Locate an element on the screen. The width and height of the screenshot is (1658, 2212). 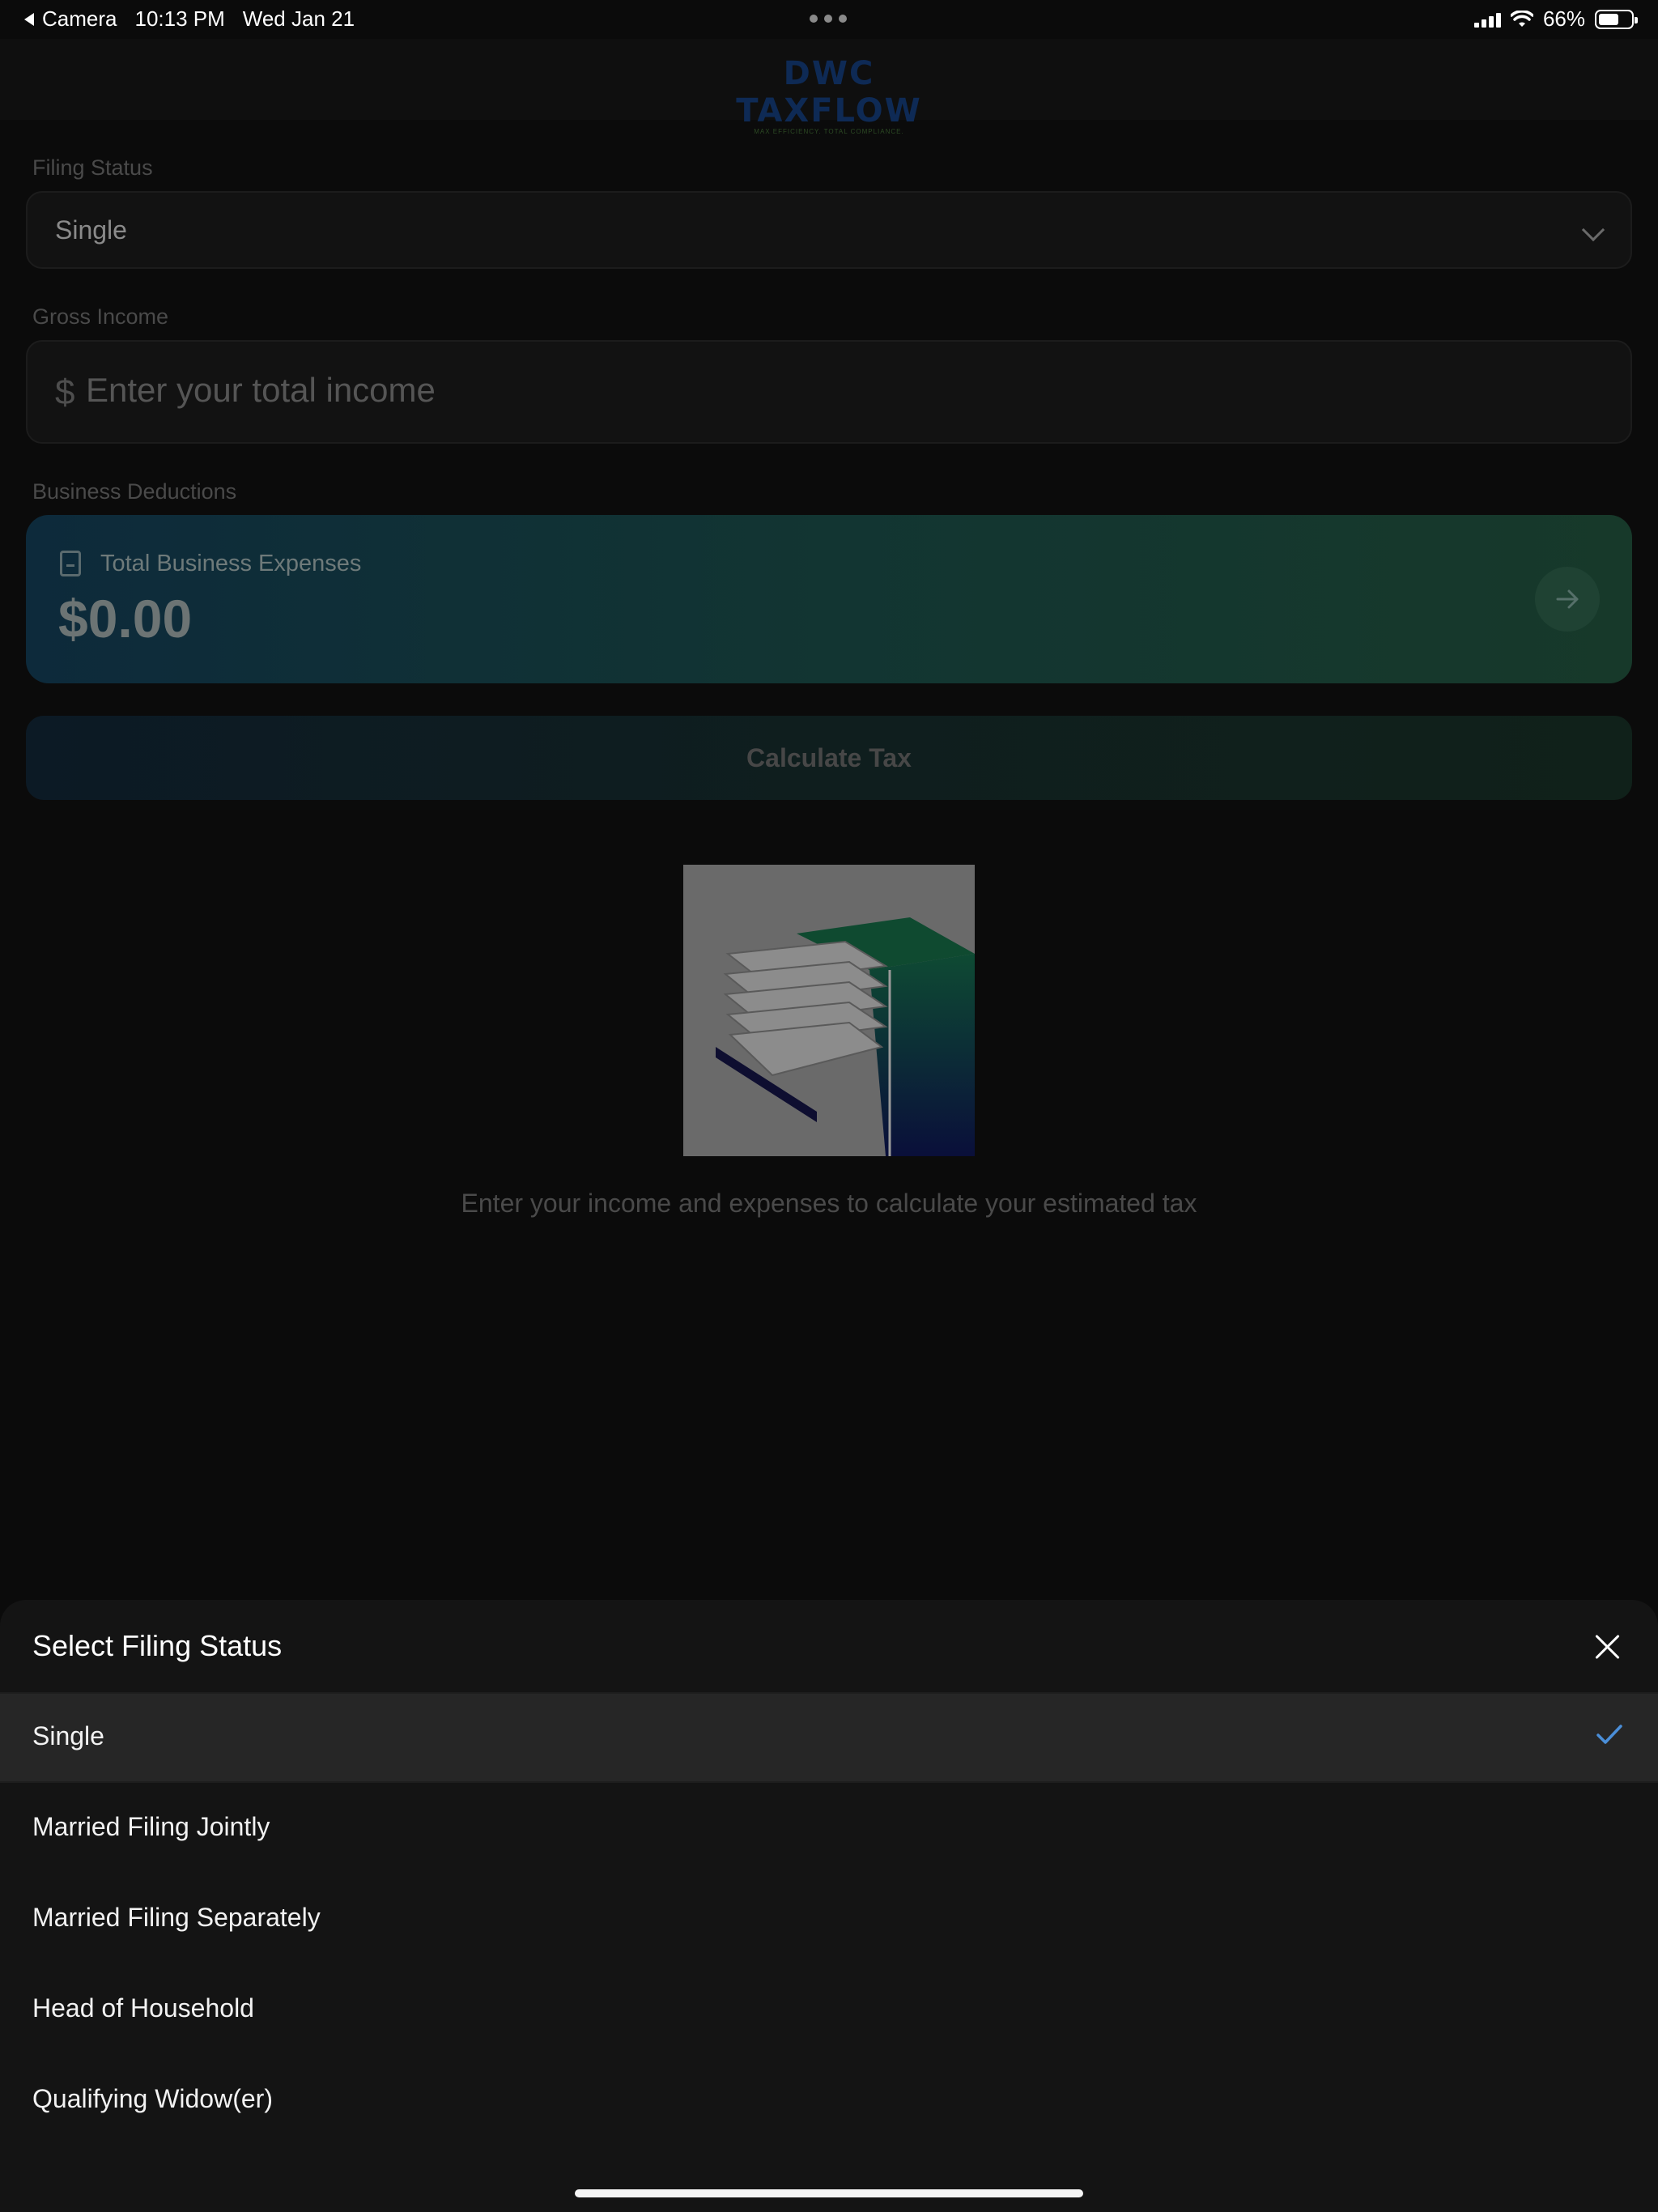
option-label: Head of Household is located at coordinates (143, 2008).